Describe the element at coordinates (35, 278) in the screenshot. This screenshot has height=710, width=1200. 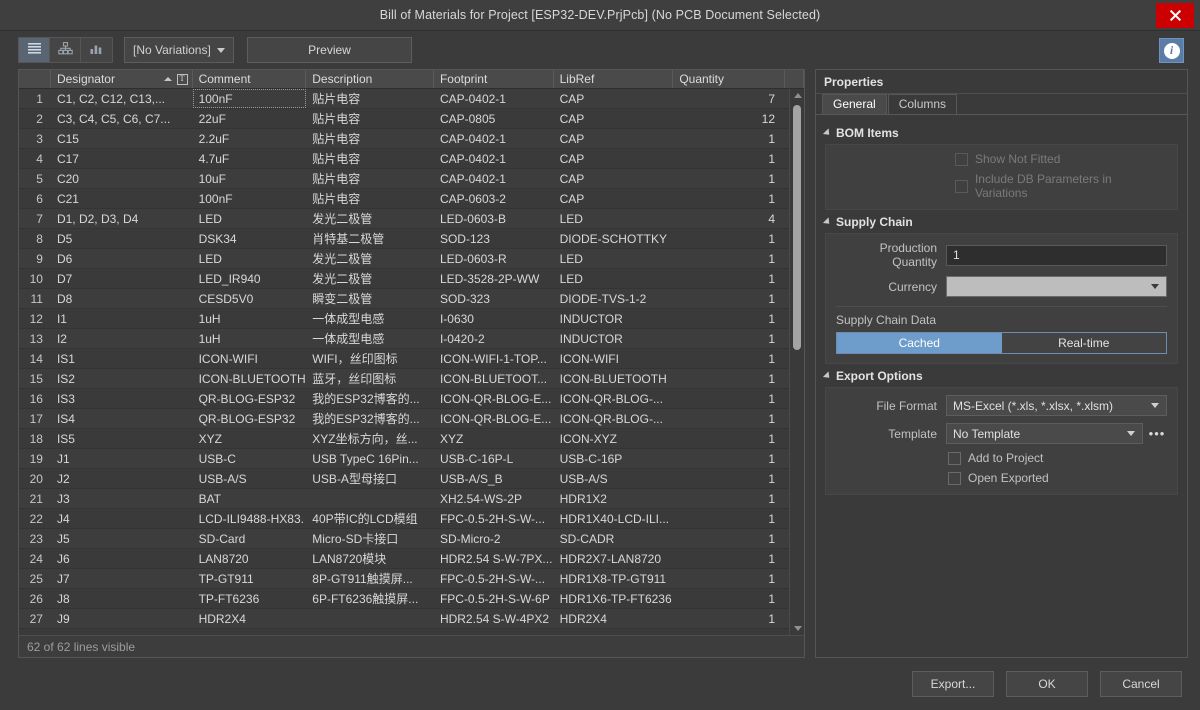
I see `cell-rownum: 10` at that location.